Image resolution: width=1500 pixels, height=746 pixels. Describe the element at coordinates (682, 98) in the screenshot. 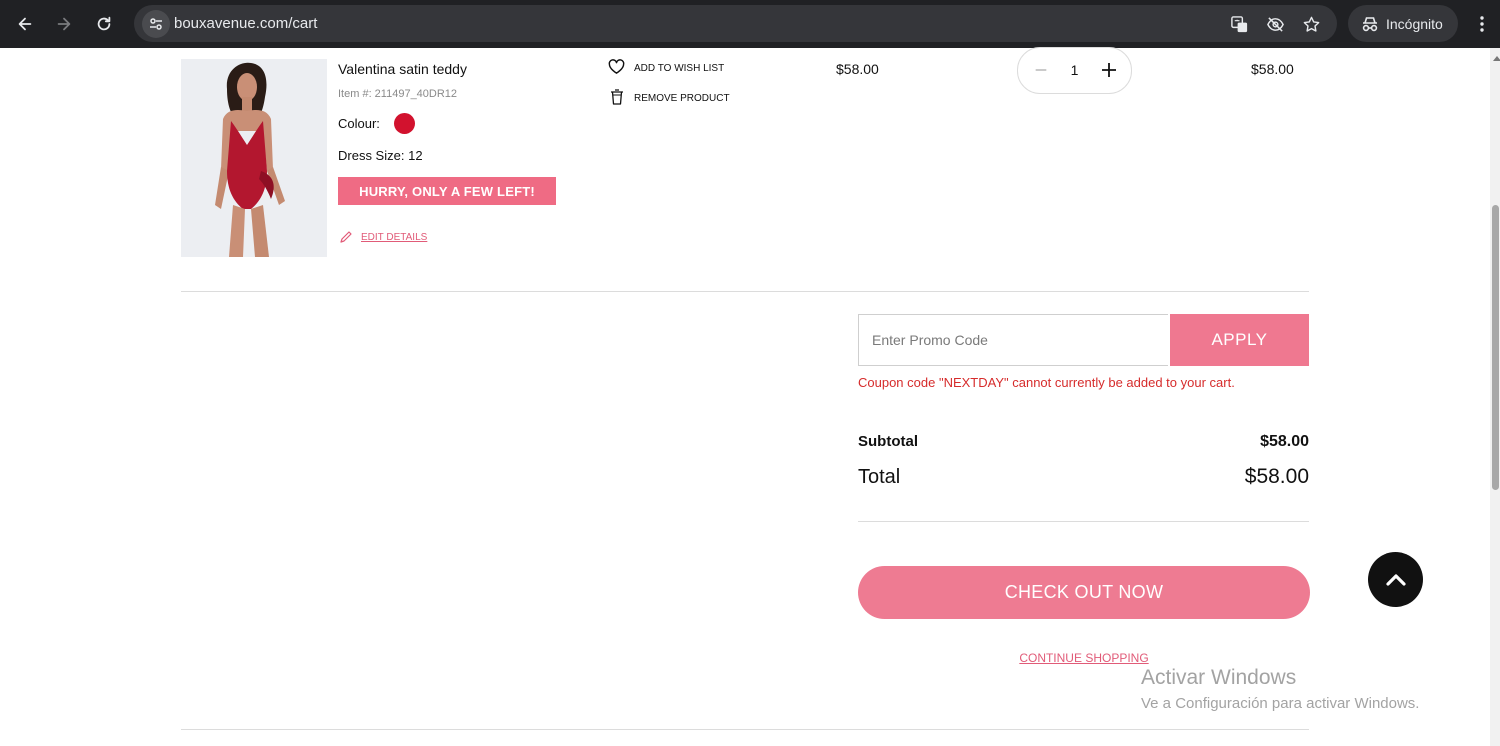

I see `remove-product-link: REMOVE PRODUCT` at that location.